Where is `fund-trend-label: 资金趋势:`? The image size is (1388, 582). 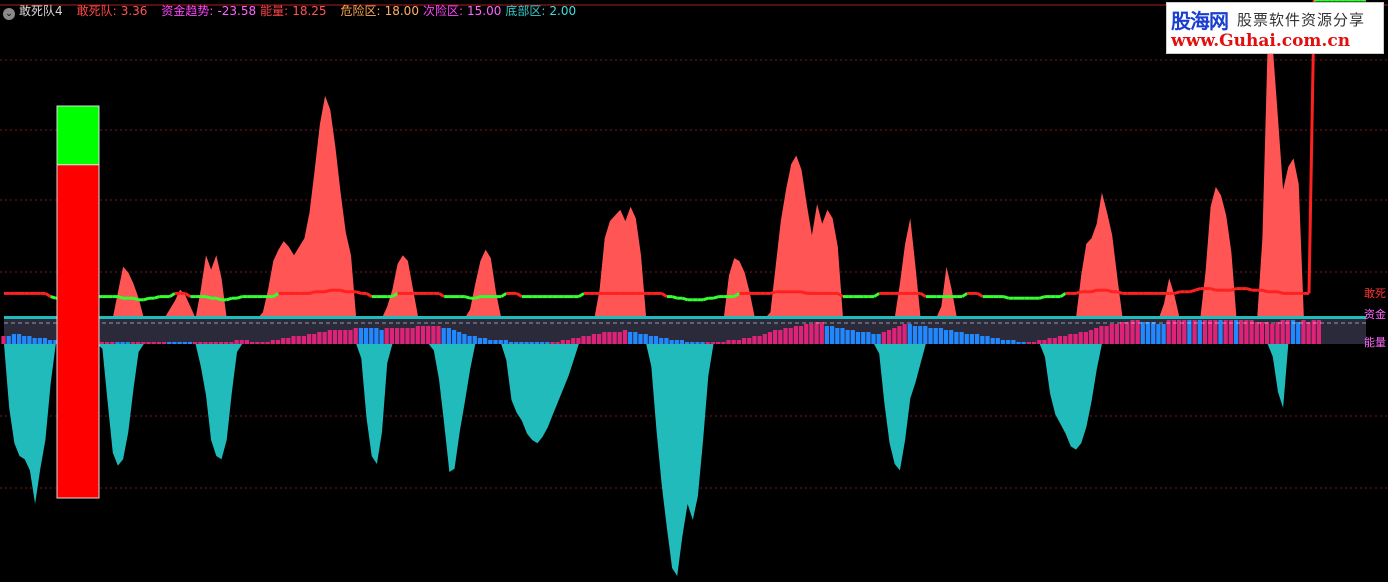
fund-trend-label: 资金趋势: is located at coordinates (187, 11).